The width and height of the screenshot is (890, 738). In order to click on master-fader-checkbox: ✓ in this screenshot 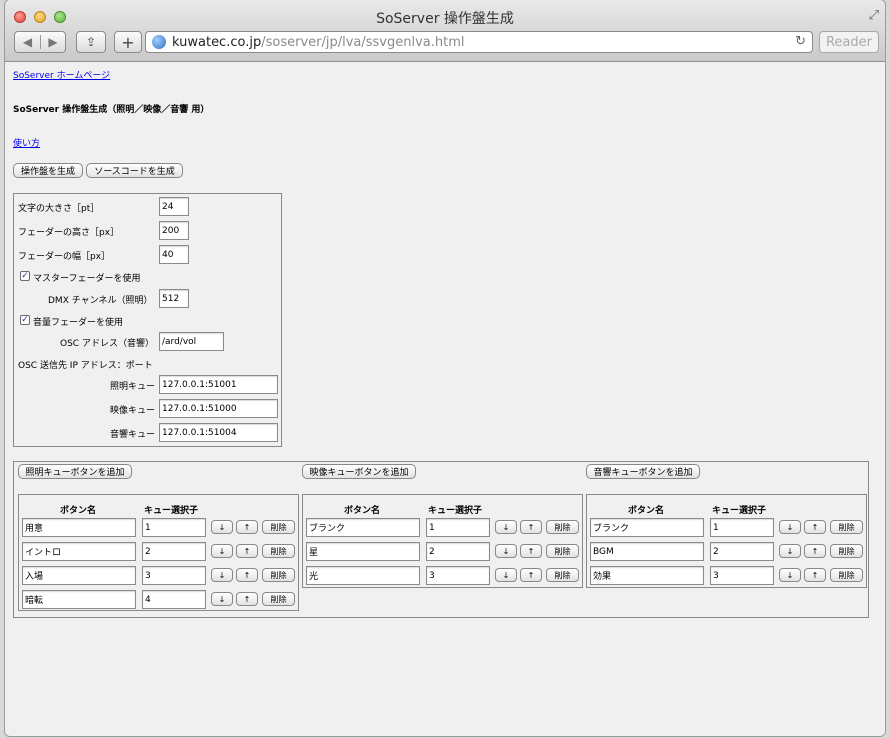, I will do `click(25, 276)`.